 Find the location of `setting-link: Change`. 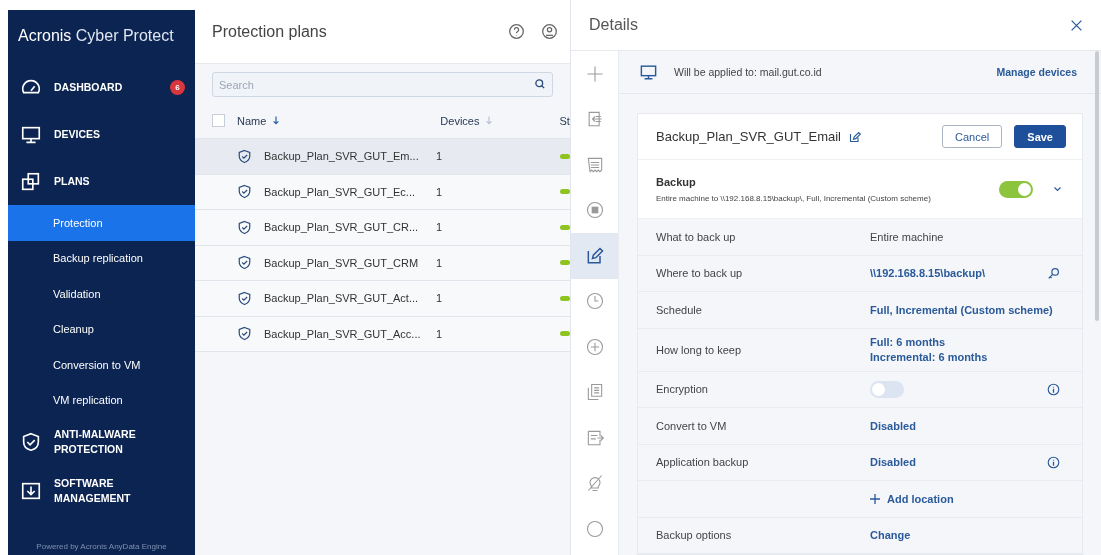

setting-link: Change is located at coordinates (890, 535).